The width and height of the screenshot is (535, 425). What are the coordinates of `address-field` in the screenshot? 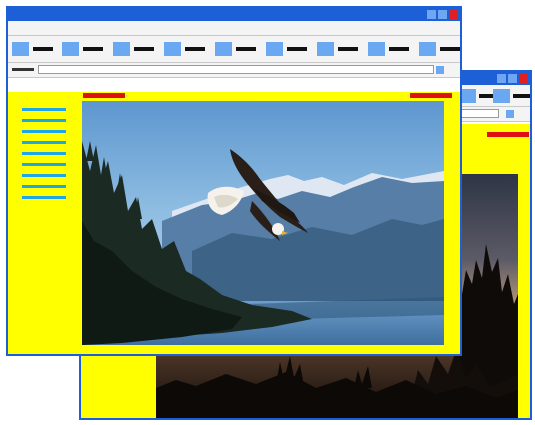 It's located at (236, 69).